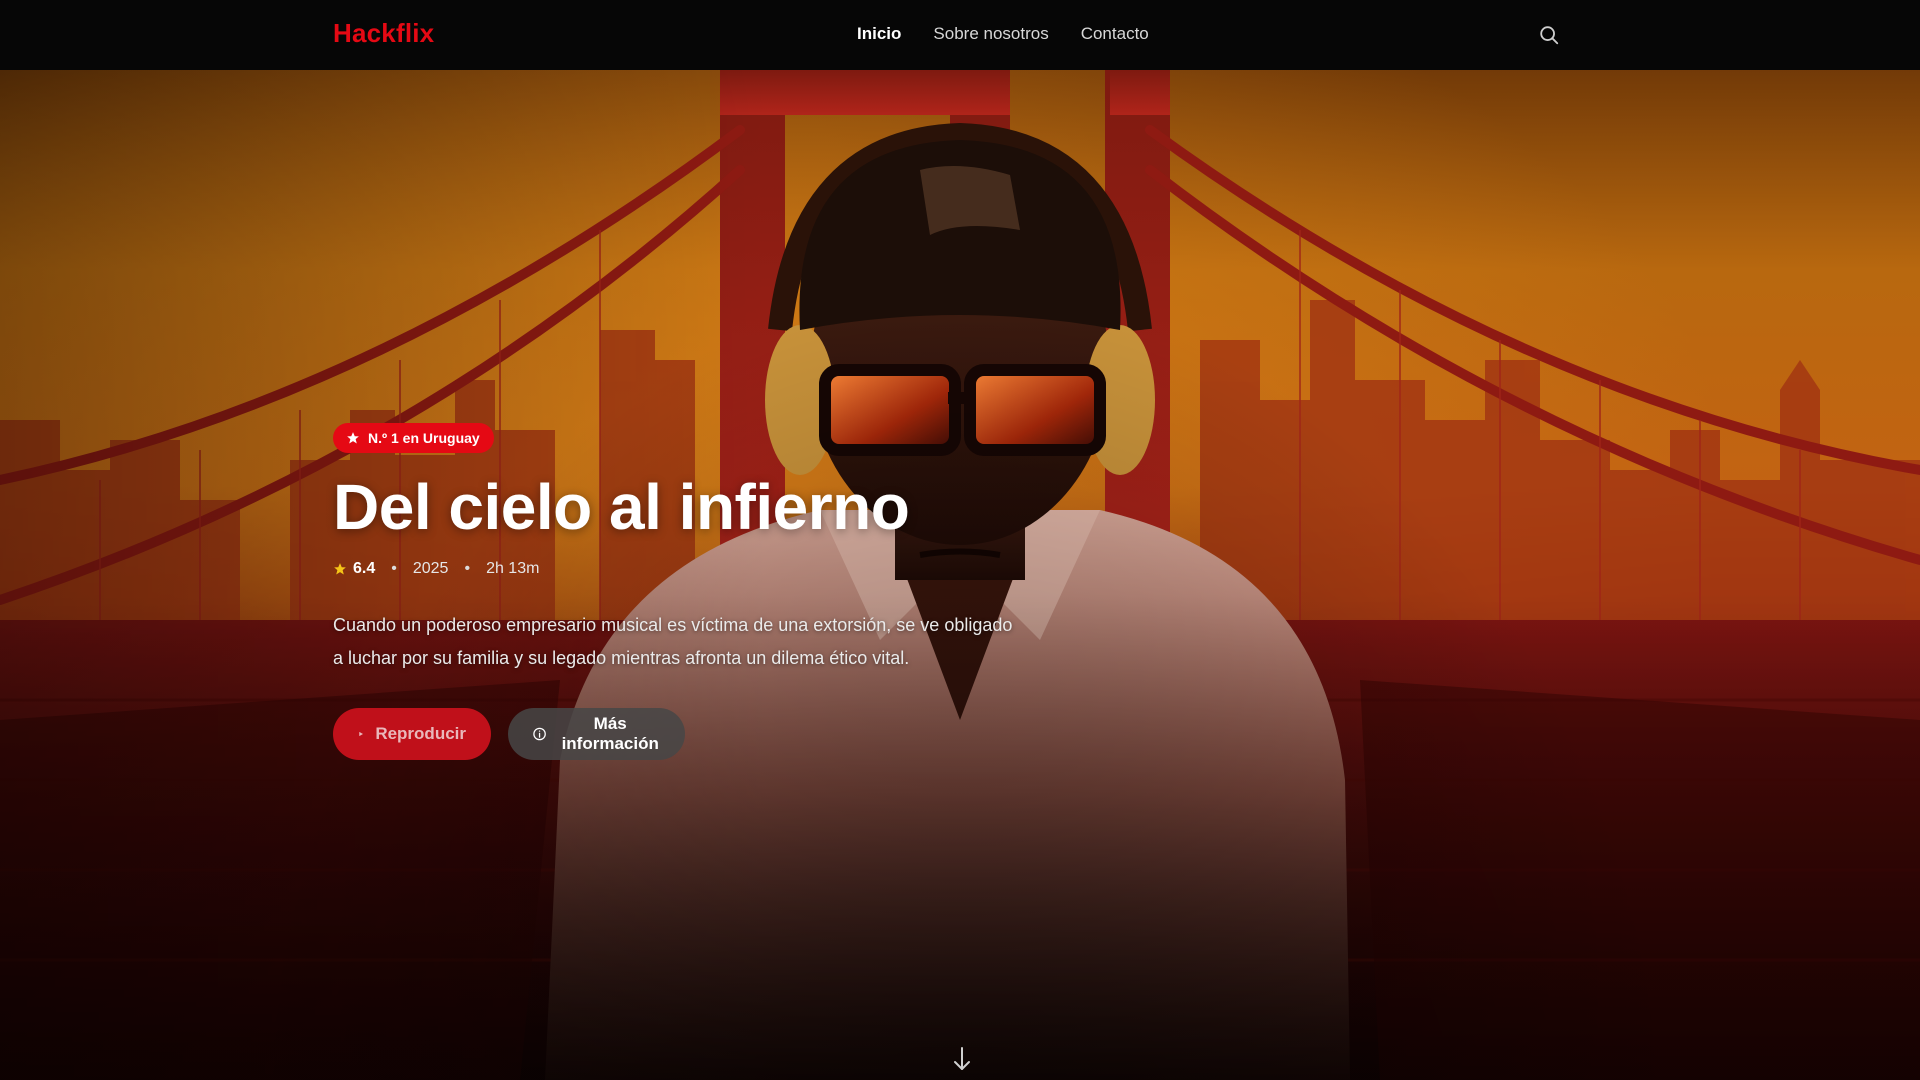  I want to click on play-button-label: Reproducir, so click(420, 733).